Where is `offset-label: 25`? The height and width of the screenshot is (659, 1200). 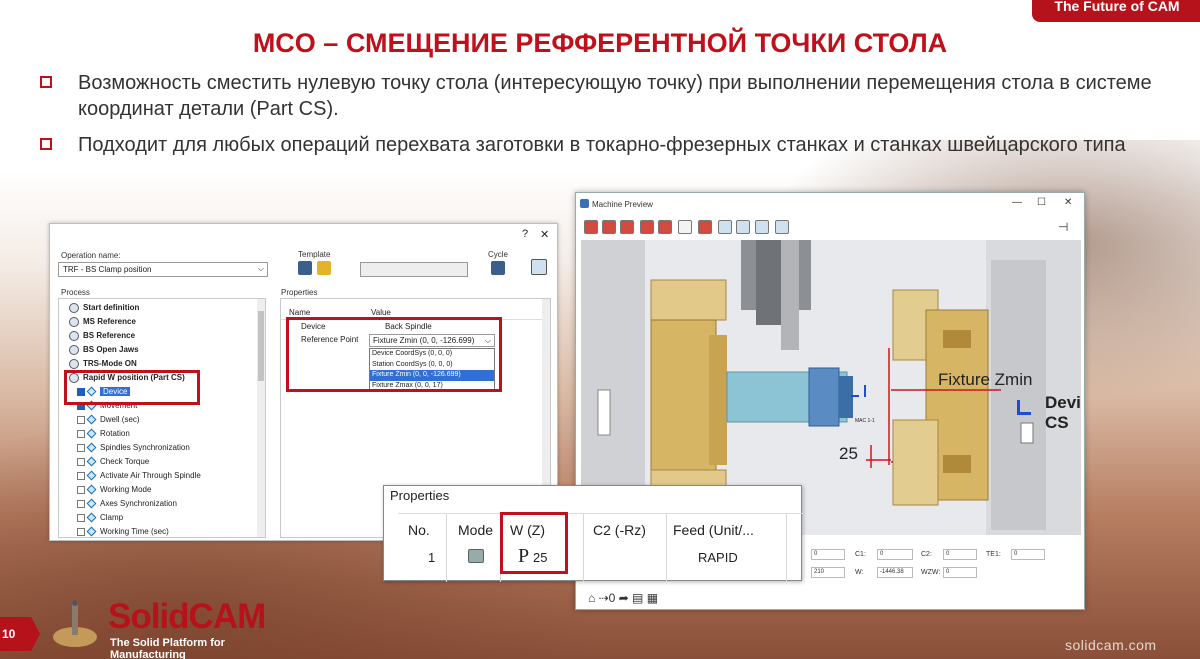 offset-label: 25 is located at coordinates (848, 453).